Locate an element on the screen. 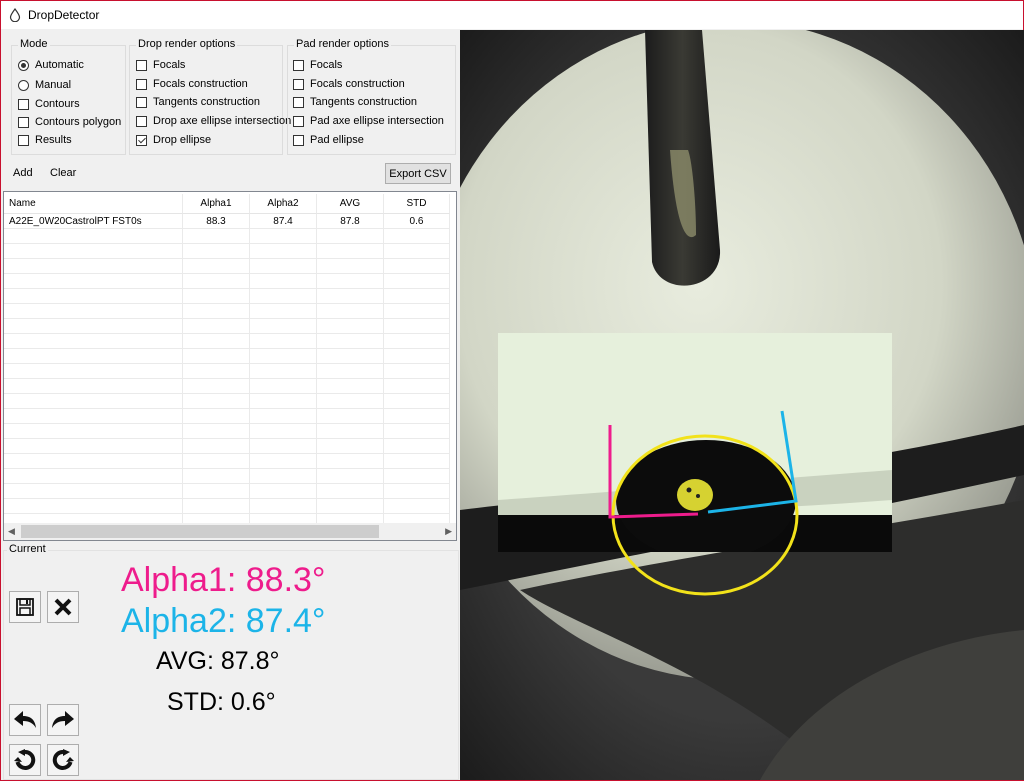 This screenshot has width=1024, height=781. pad-axe-intersection-checkbox: Pad axe ellipse intersection is located at coordinates (368, 121).